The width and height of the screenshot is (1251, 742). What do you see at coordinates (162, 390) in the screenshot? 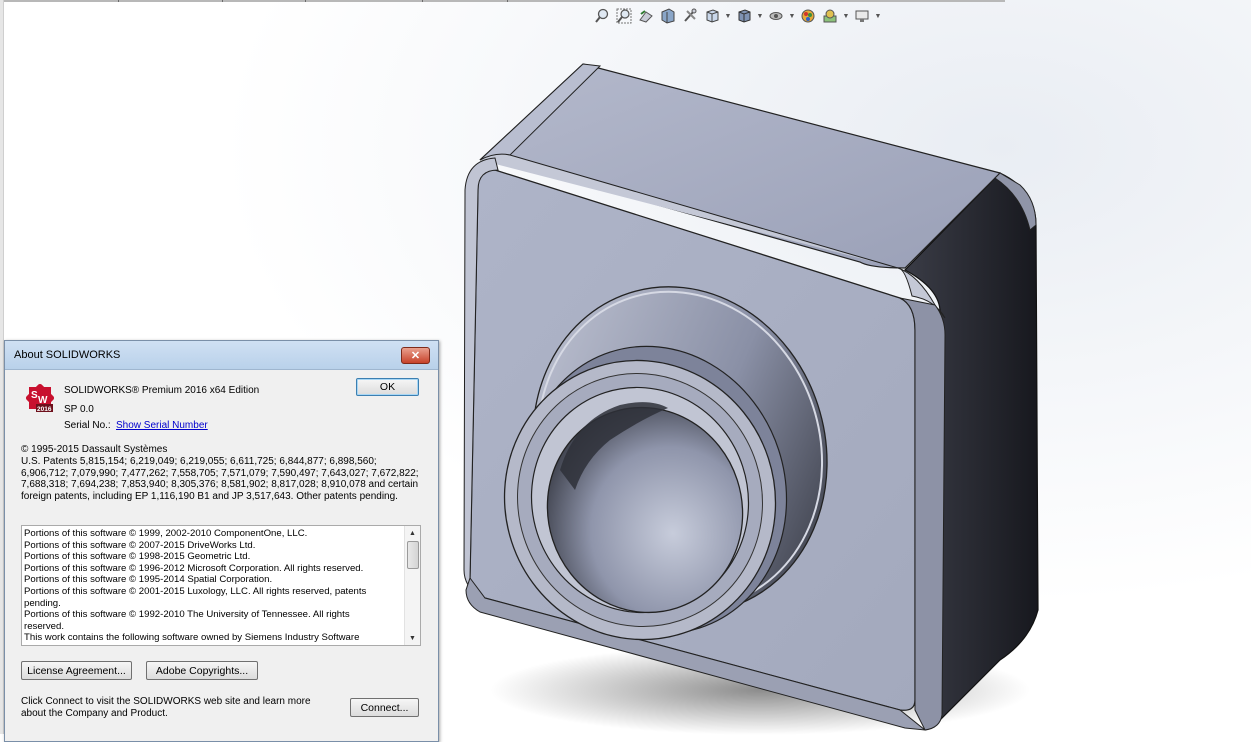
I see `product-name: SOLIDWORKS® Premium 2016 x64 Edition` at bounding box center [162, 390].